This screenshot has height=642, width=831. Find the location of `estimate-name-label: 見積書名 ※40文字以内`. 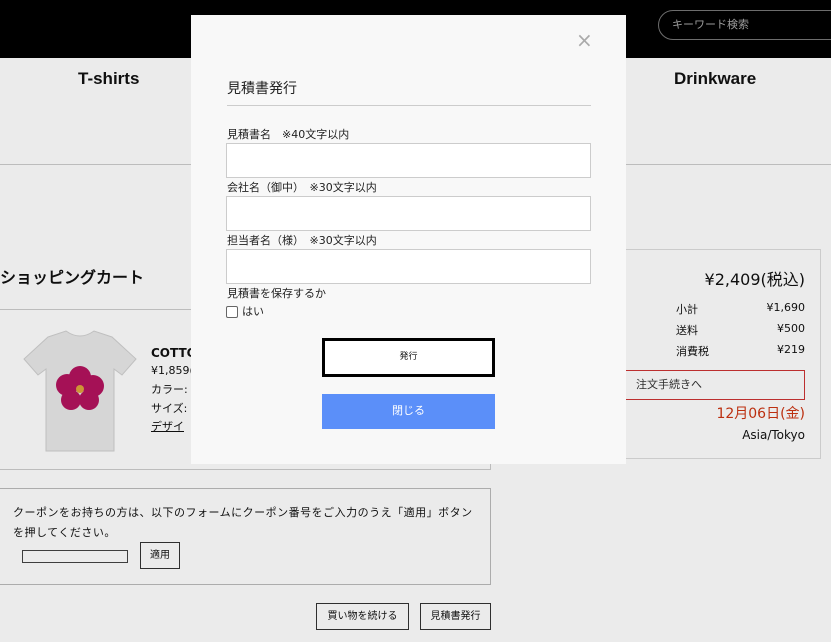

estimate-name-label: 見積書名 ※40文字以内 is located at coordinates (288, 134).